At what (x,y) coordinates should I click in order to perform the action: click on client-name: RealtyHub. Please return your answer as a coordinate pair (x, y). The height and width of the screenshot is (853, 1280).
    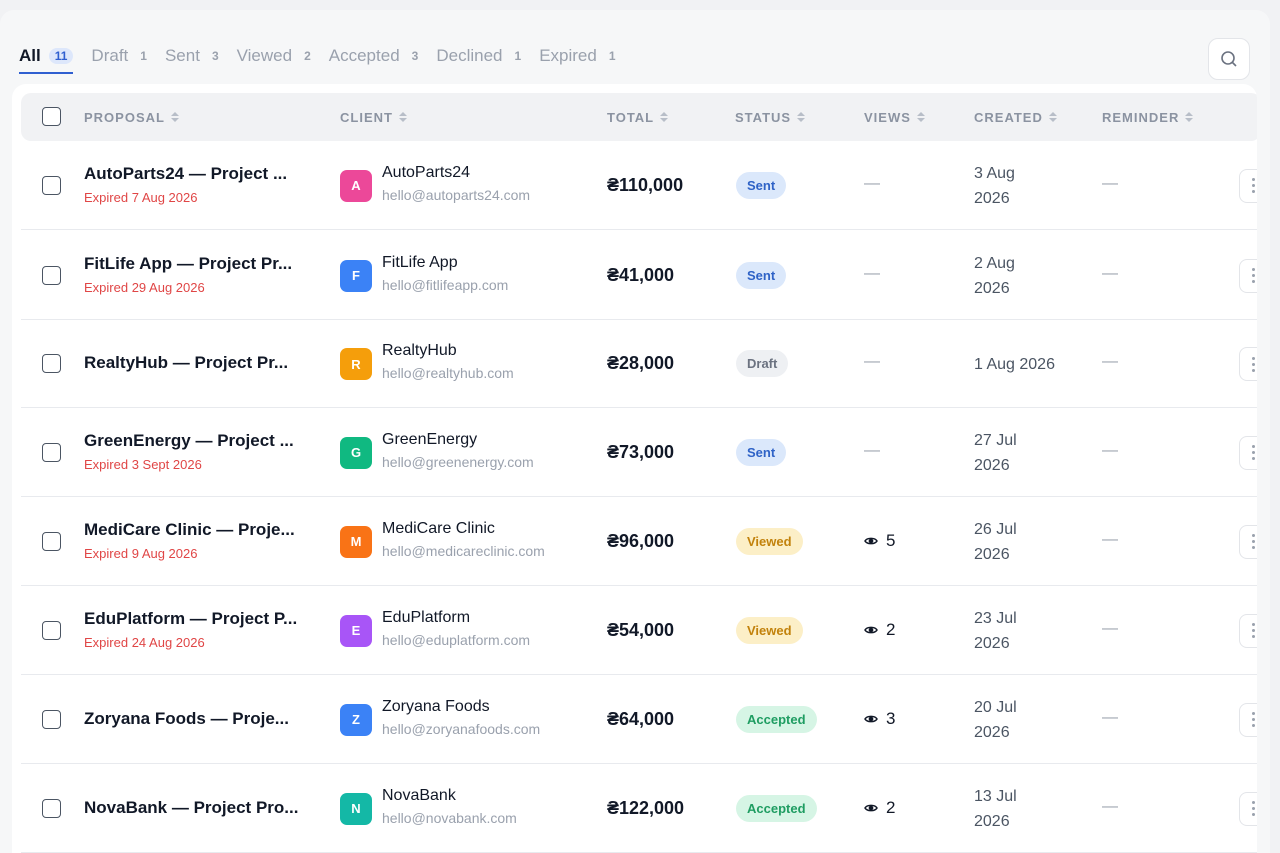
    Looking at the image, I should click on (419, 350).